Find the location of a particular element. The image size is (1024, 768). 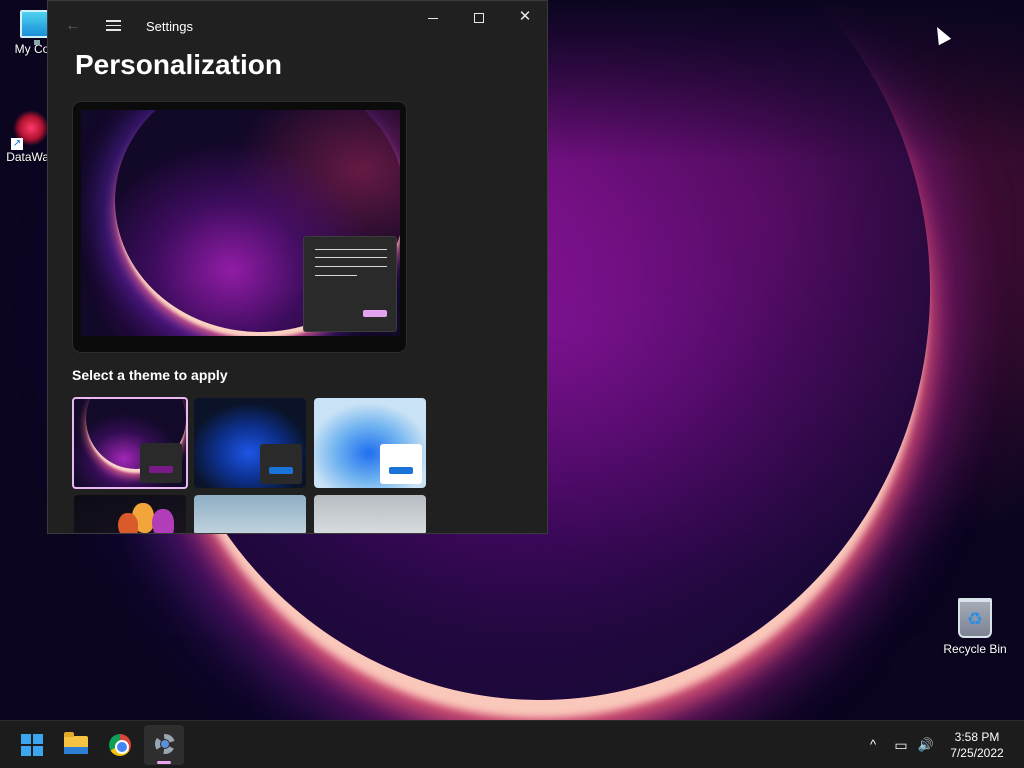

start-button is located at coordinates (32, 745).